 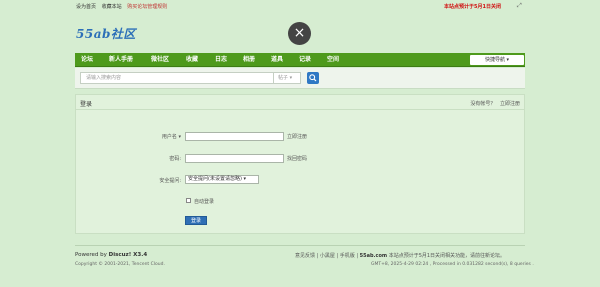 I want to click on nav-item-micro: 微社区, so click(x=160, y=60).